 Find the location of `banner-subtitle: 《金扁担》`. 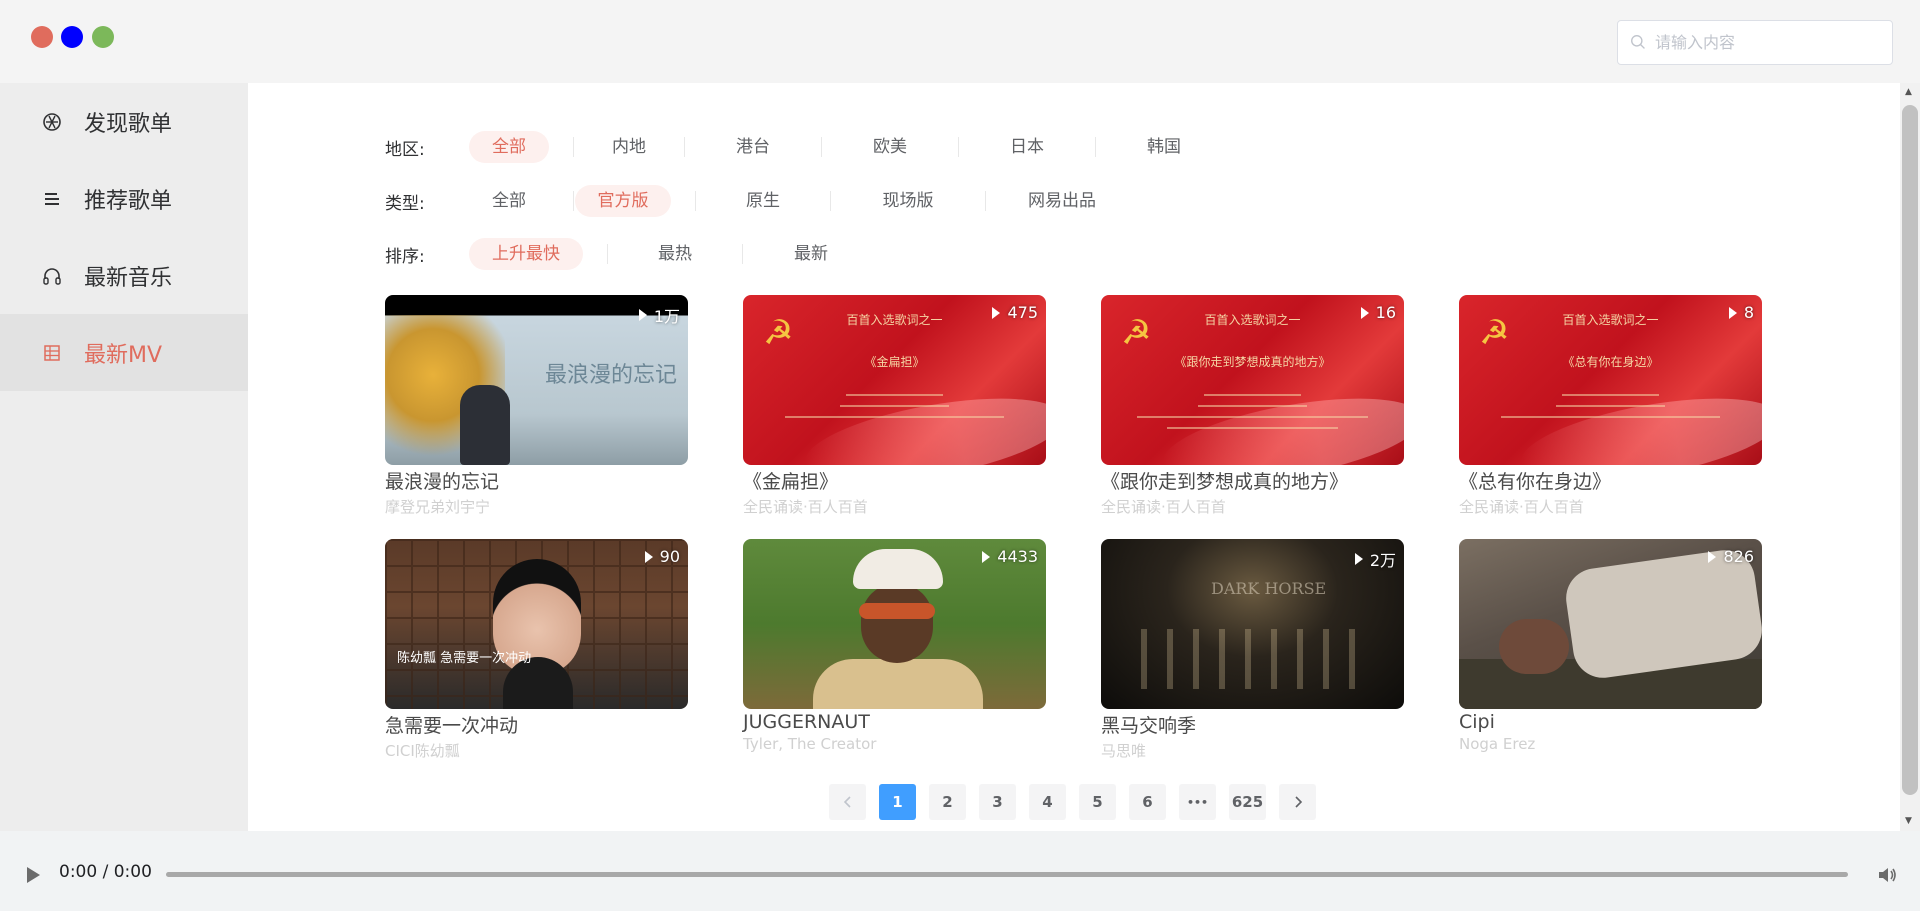

banner-subtitle: 《金扁担》 is located at coordinates (894, 362).